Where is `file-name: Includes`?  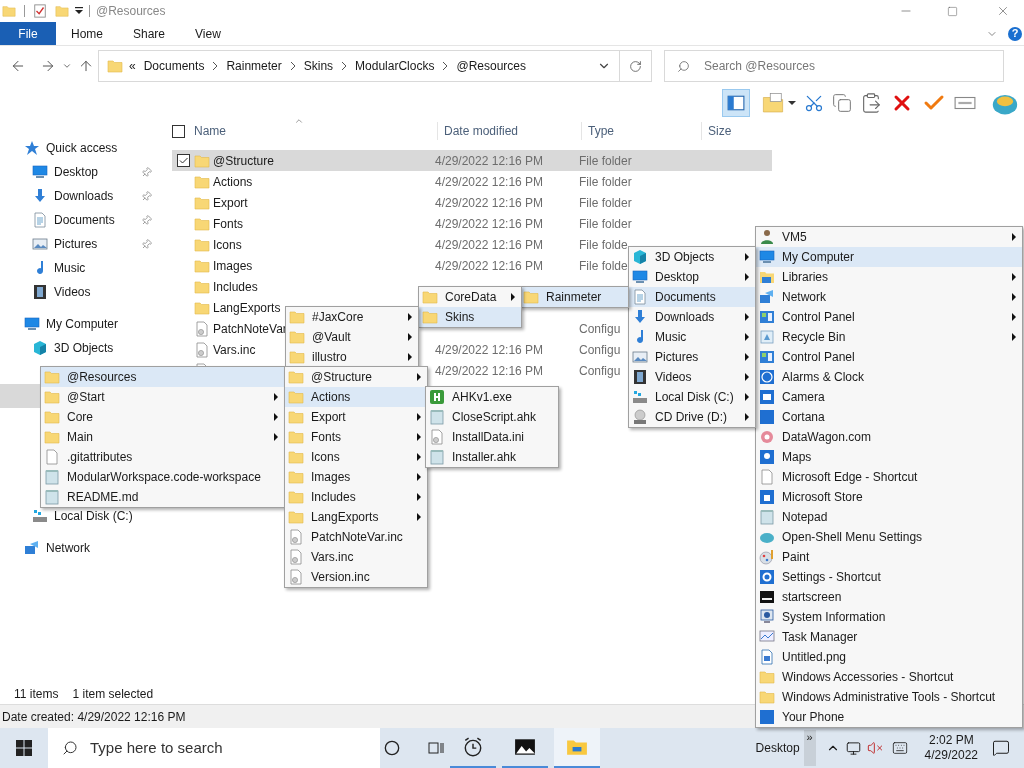
file-name: Includes is located at coordinates (235, 286).